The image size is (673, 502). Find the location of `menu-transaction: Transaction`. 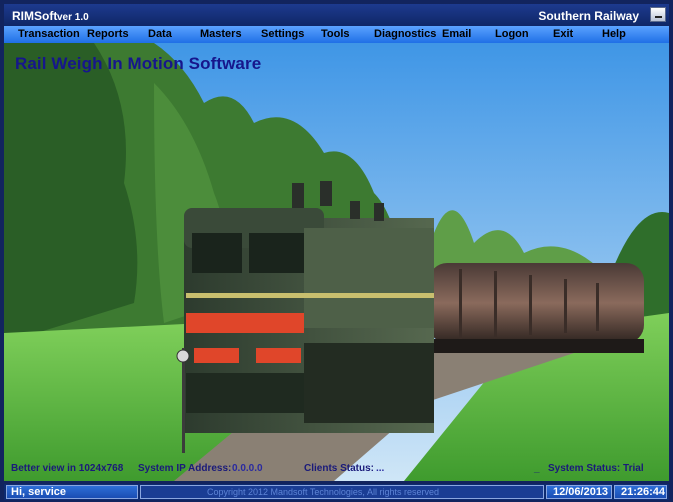

menu-transaction: Transaction is located at coordinates (49, 34).